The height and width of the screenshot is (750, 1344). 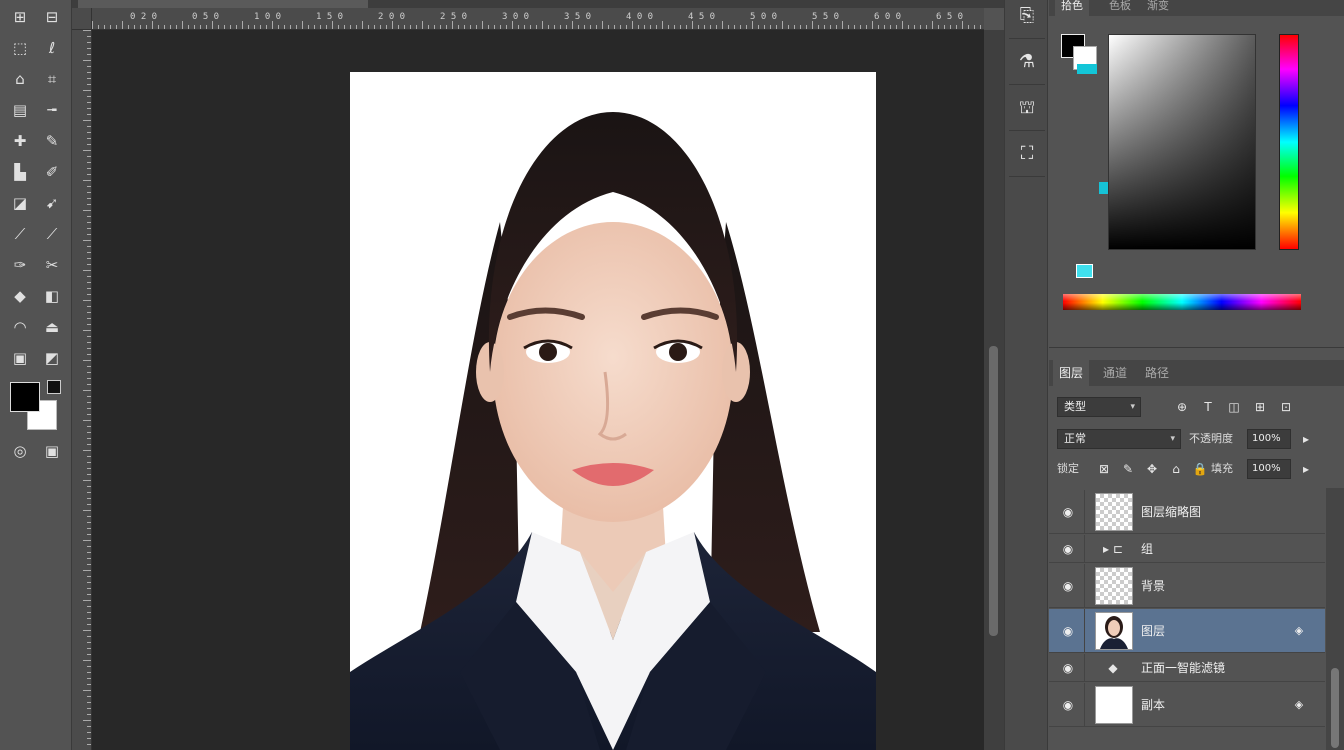 I want to click on hue-slider, so click(x=1289, y=142).